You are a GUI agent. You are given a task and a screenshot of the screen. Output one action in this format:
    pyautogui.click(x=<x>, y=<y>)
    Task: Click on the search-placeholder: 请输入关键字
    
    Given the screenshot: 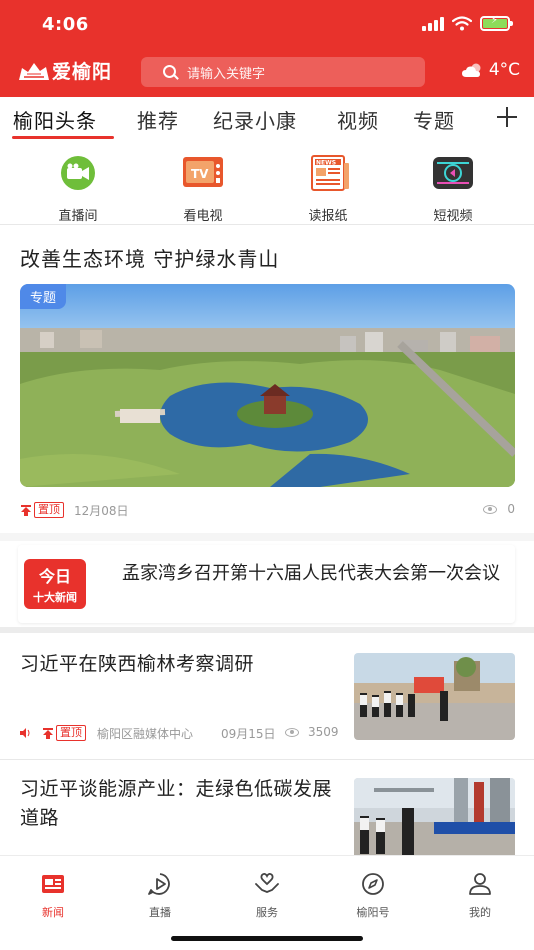 What is the action you would take?
    pyautogui.click(x=226, y=74)
    